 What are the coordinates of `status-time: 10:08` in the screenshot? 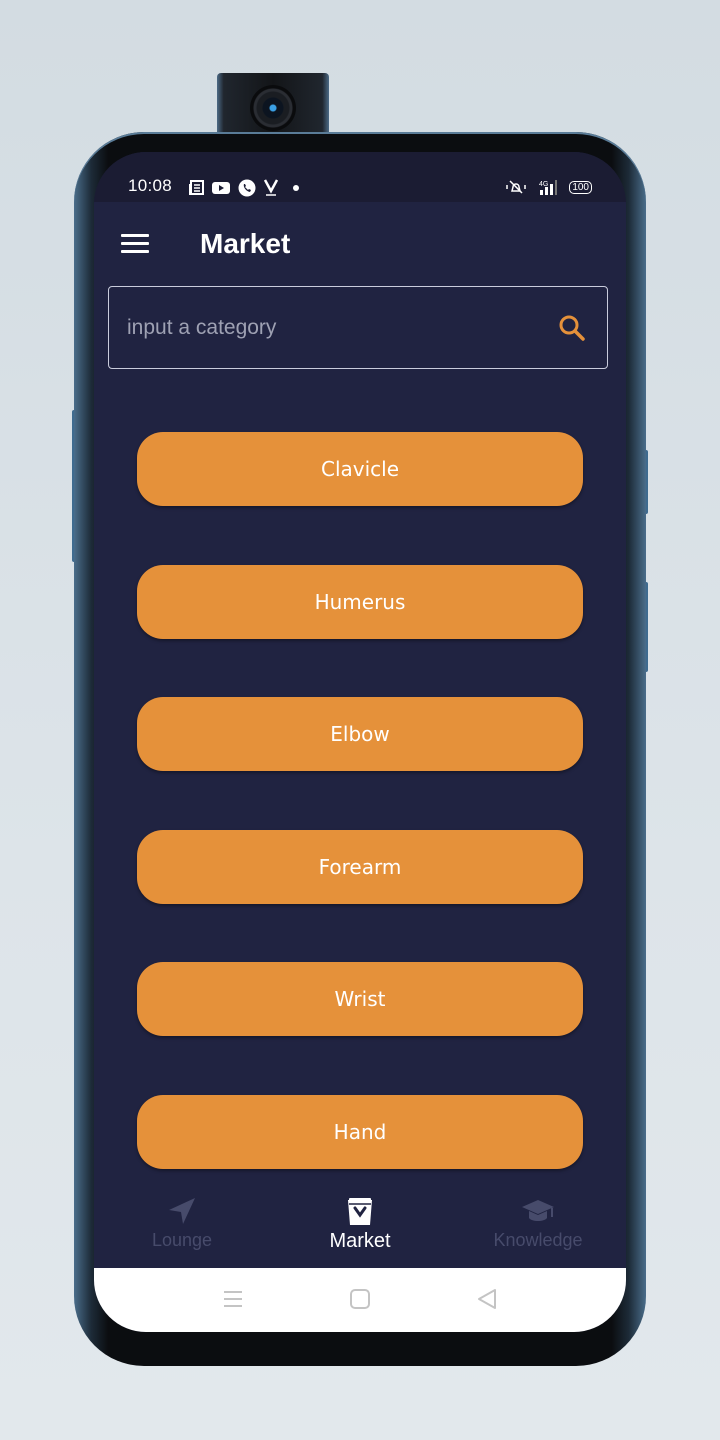 It's located at (150, 185).